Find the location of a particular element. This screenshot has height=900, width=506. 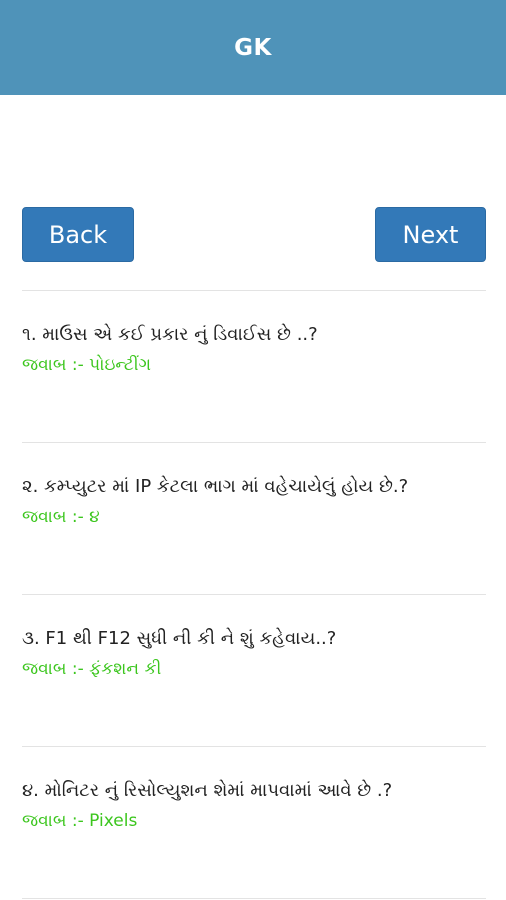

app-bar: GK is located at coordinates (253, 47).